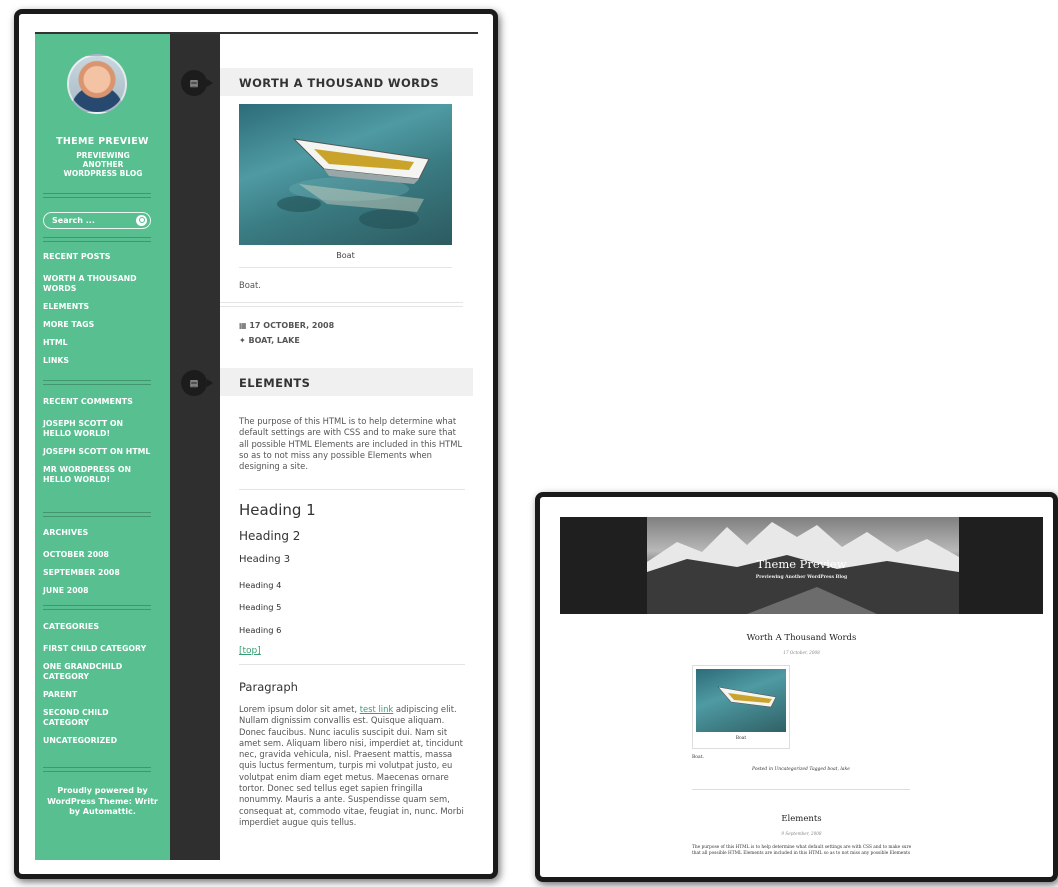 This screenshot has height=887, width=1058. What do you see at coordinates (801, 577) in the screenshot?
I see `site-tagline: Previewing Another WordPress Blog` at bounding box center [801, 577].